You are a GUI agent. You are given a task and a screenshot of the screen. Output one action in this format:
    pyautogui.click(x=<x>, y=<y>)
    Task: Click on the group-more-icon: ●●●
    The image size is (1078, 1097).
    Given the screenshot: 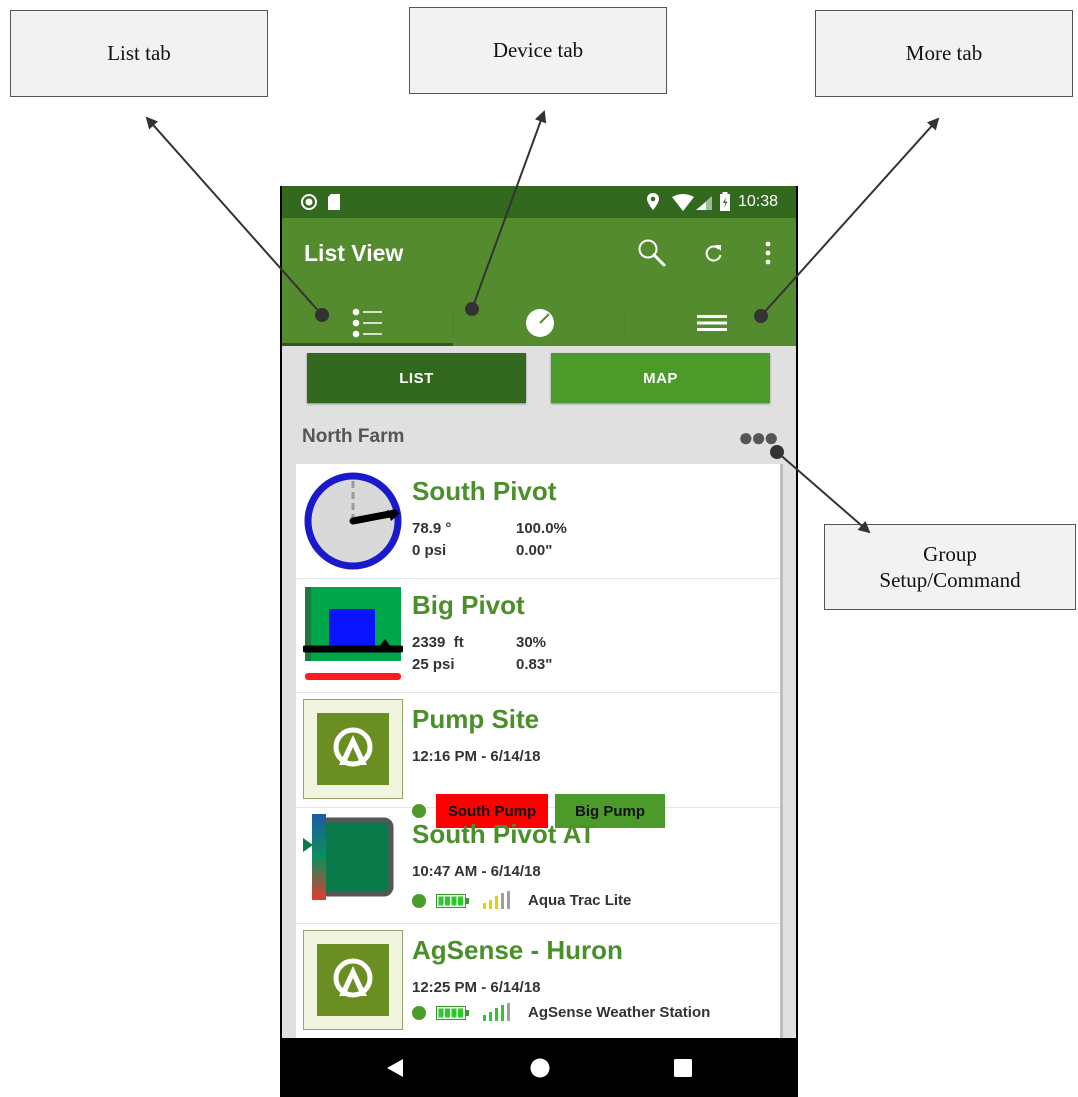 What is the action you would take?
    pyautogui.click(x=758, y=437)
    